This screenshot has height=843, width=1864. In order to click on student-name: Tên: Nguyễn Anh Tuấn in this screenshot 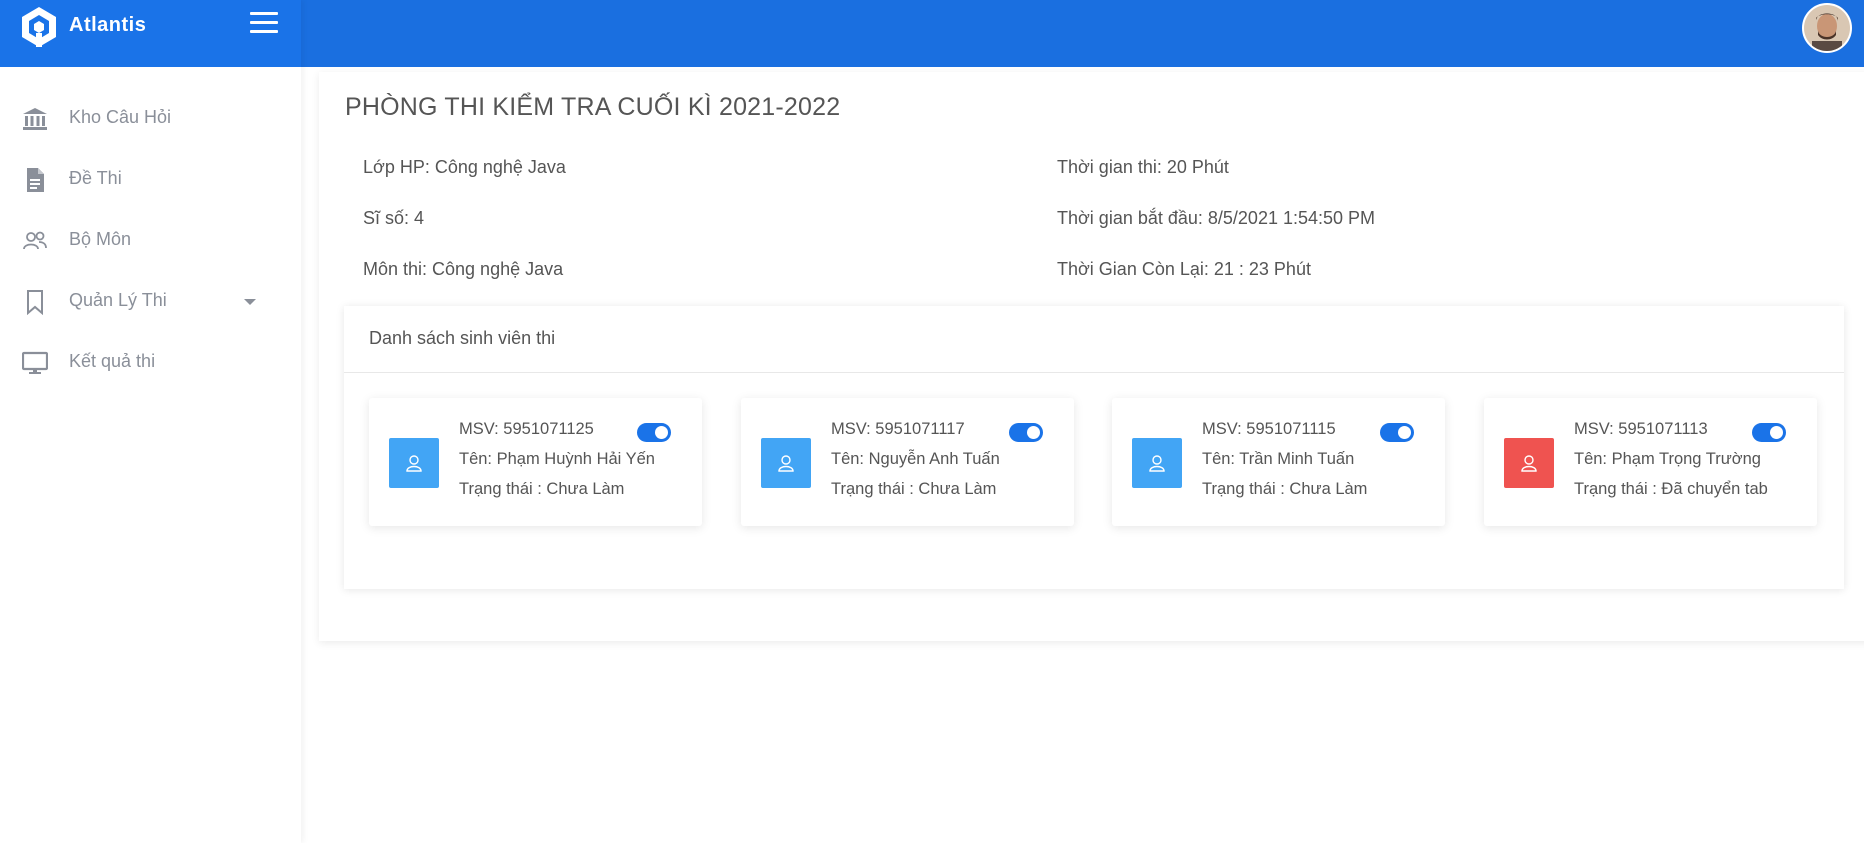, I will do `click(915, 459)`.